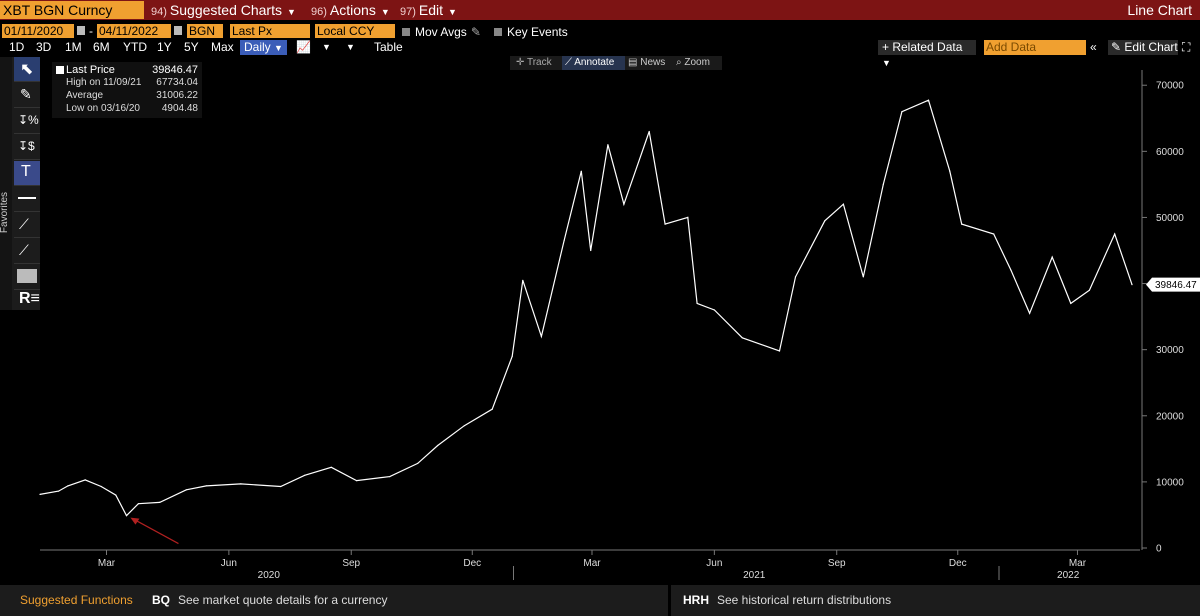 The width and height of the screenshot is (1200, 616). I want to click on footer-divider, so click(669, 600).